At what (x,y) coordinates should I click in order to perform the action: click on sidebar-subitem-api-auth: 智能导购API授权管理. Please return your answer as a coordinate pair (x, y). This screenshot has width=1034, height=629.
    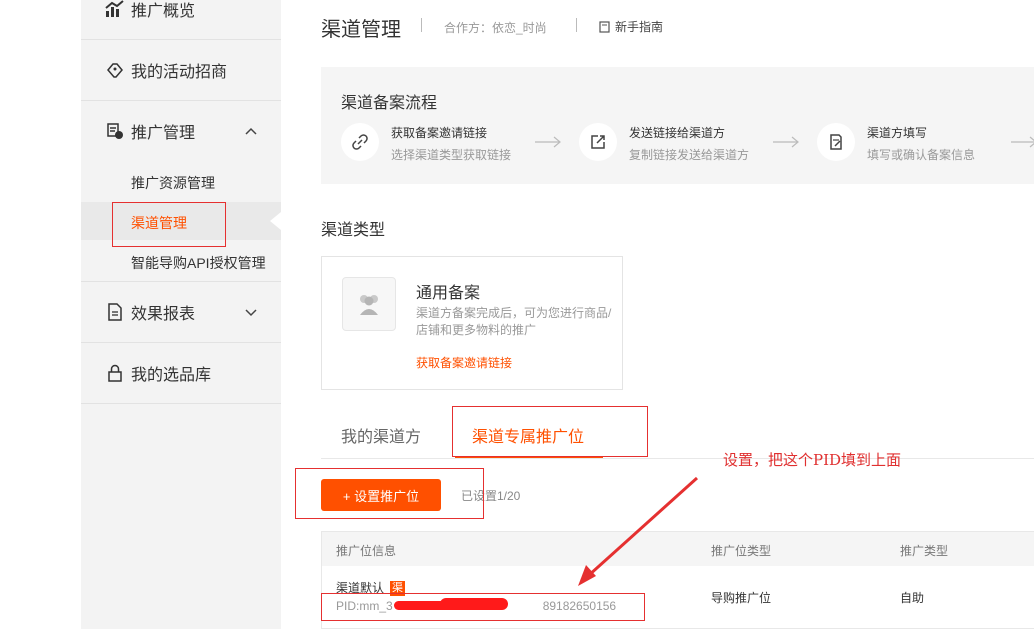
    Looking at the image, I should click on (198, 263).